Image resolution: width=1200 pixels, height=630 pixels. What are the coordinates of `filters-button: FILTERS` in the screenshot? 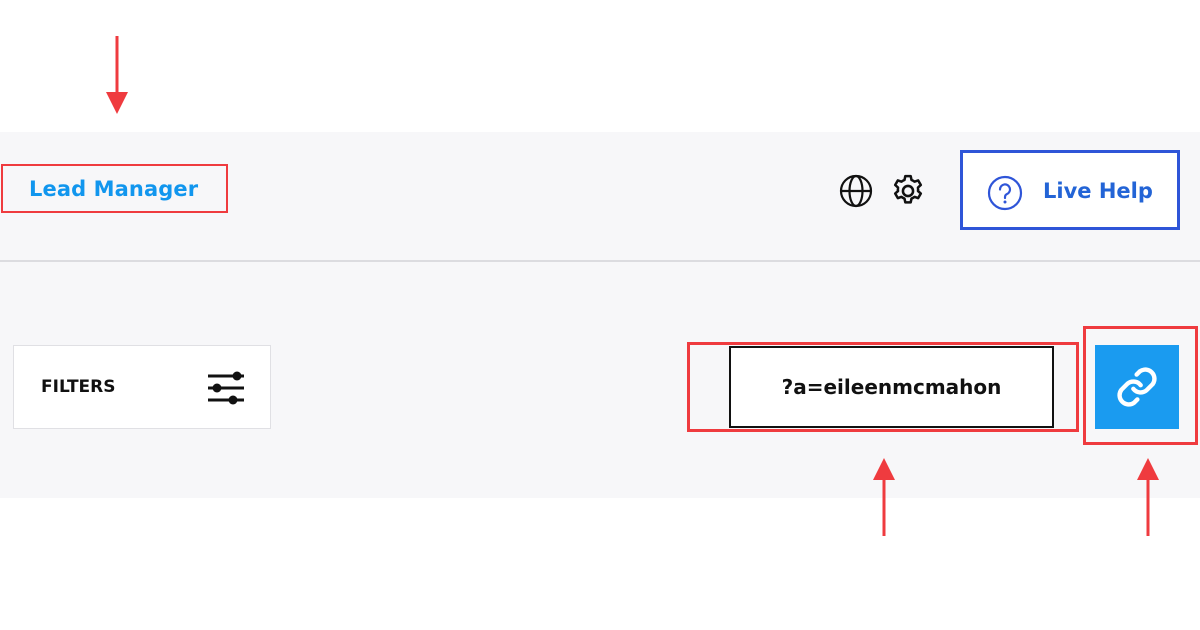 It's located at (142, 387).